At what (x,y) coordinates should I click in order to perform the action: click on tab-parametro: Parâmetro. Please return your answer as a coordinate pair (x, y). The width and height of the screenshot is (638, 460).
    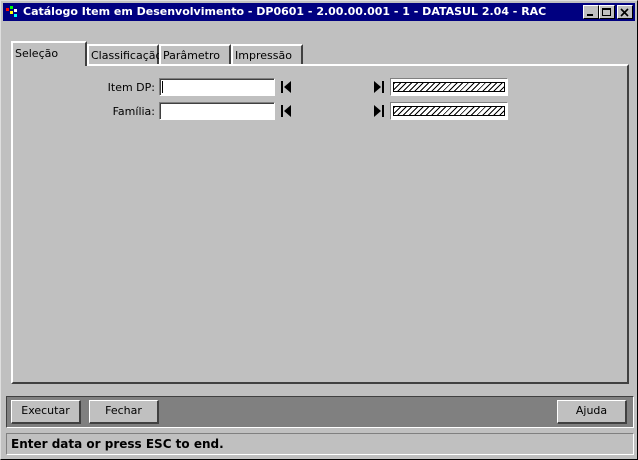
    Looking at the image, I should click on (195, 54).